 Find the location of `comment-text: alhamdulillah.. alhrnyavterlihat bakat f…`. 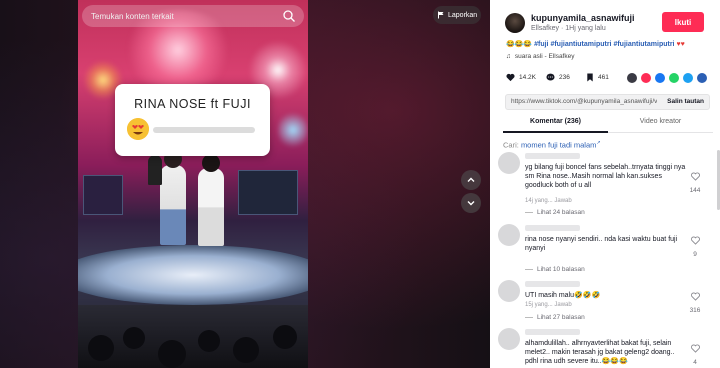

comment-text: alhamdulillah.. alhrnyavterlihat bakat f… is located at coordinates (600, 352).